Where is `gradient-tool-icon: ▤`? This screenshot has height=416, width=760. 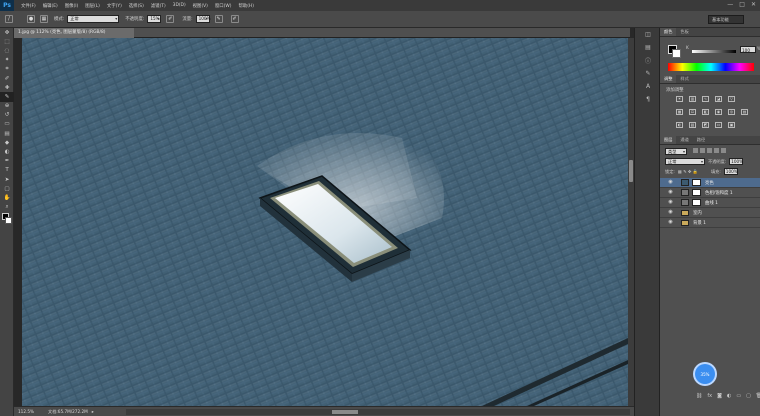
gradient-tool-icon: ▤ is located at coordinates (7, 133).